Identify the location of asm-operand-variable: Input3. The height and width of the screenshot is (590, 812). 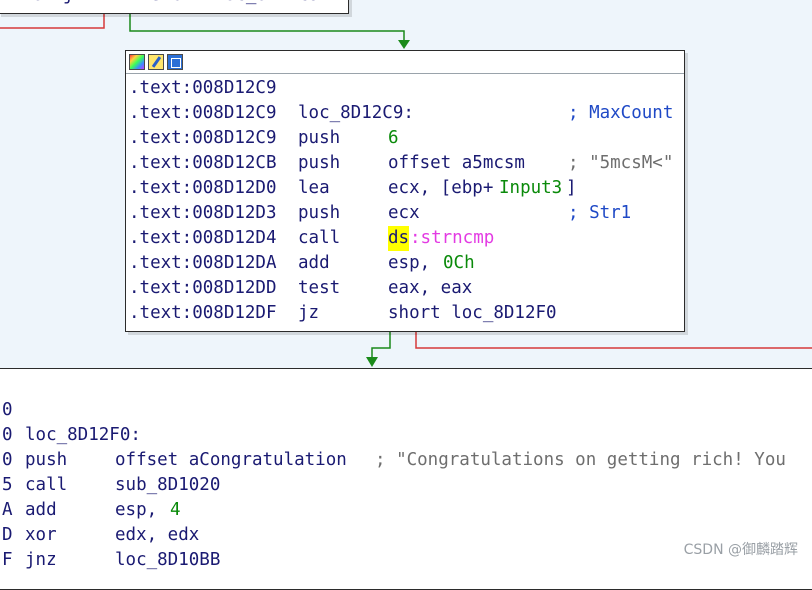
(531, 188).